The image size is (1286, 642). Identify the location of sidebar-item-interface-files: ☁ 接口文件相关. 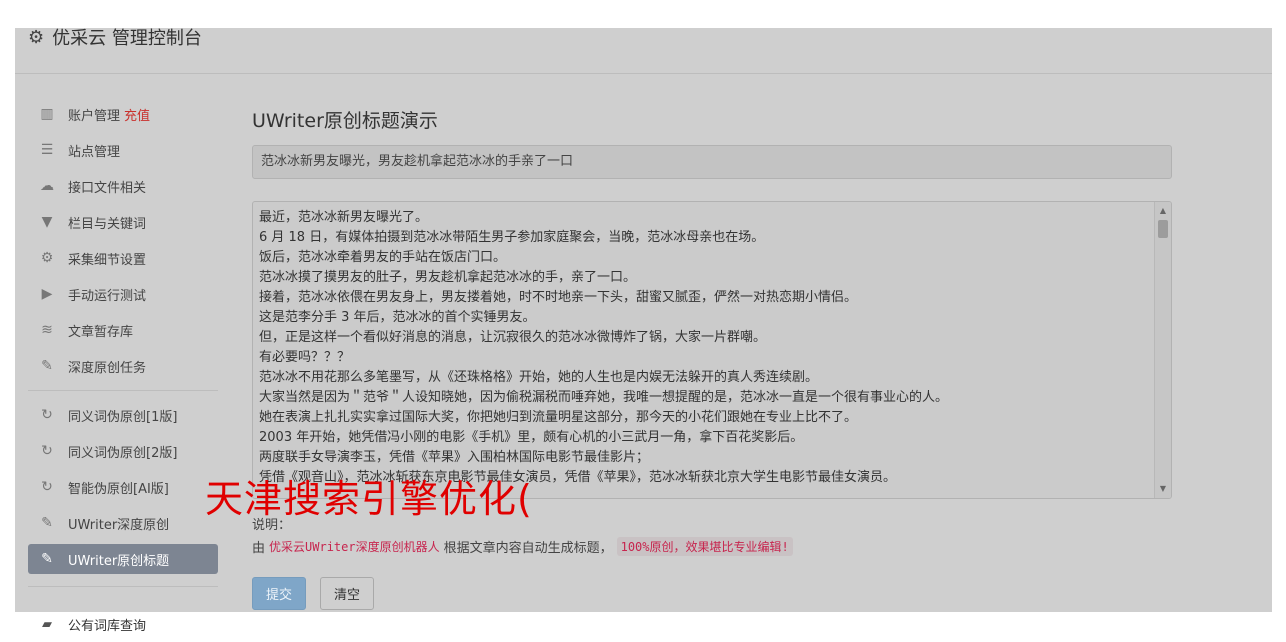
(123, 186).